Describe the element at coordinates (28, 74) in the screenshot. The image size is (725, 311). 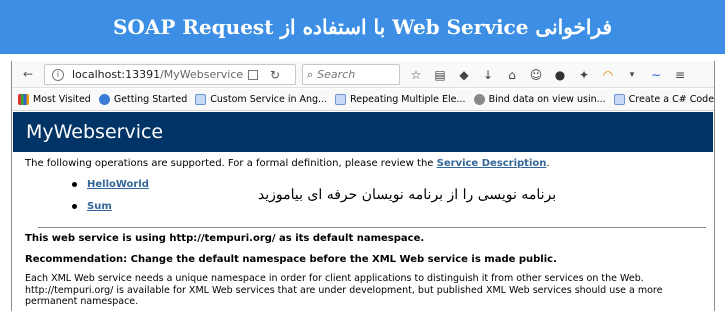
I see `back-icon: ←` at that location.